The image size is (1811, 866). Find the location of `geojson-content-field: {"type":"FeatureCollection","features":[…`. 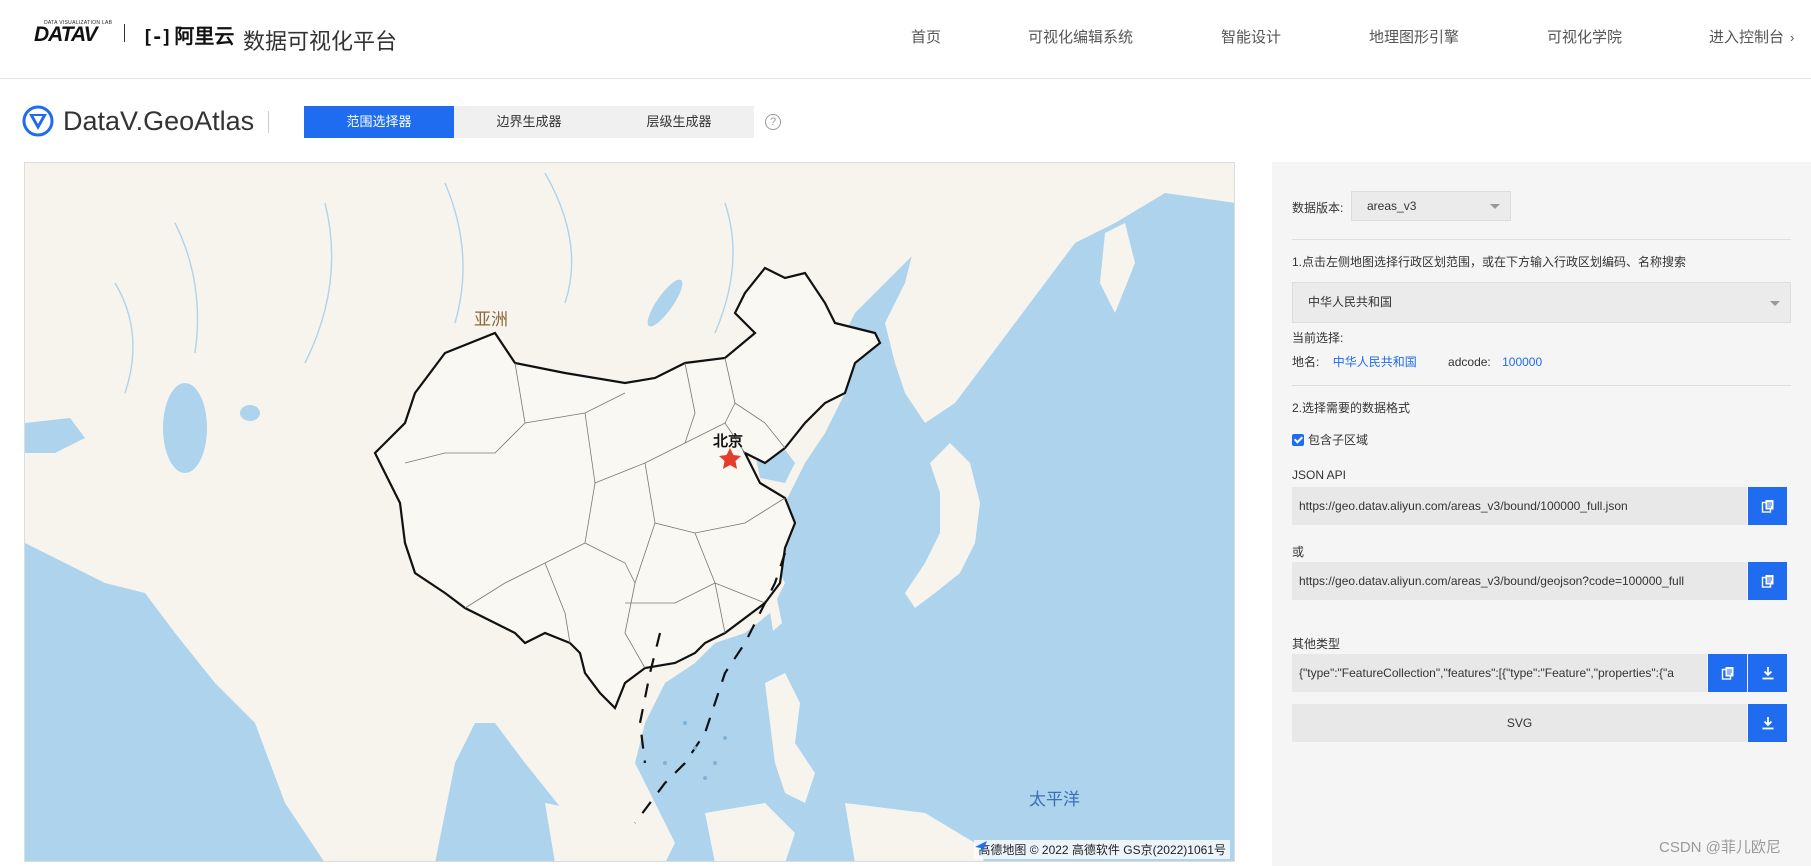

geojson-content-field: {"type":"FeatureCollection","features":[… is located at coordinates (1499, 673).